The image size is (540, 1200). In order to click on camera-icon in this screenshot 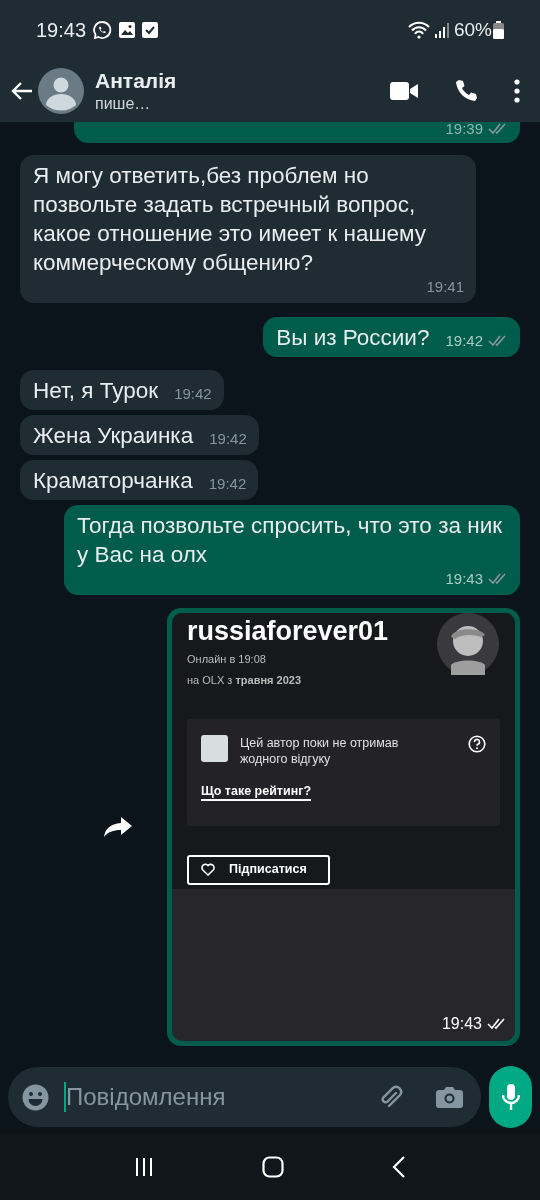, I will do `click(449, 1097)`.